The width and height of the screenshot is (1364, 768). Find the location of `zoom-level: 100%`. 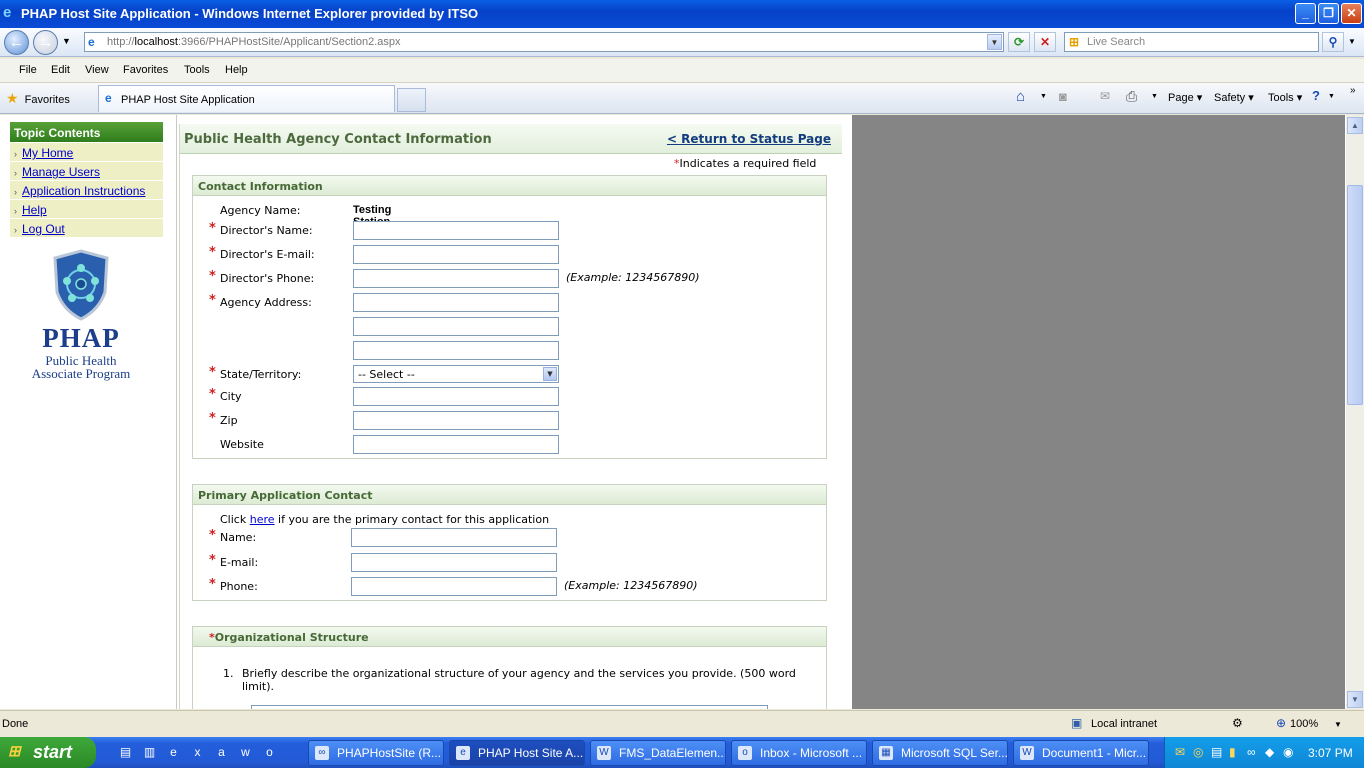

zoom-level: 100% is located at coordinates (1304, 724).